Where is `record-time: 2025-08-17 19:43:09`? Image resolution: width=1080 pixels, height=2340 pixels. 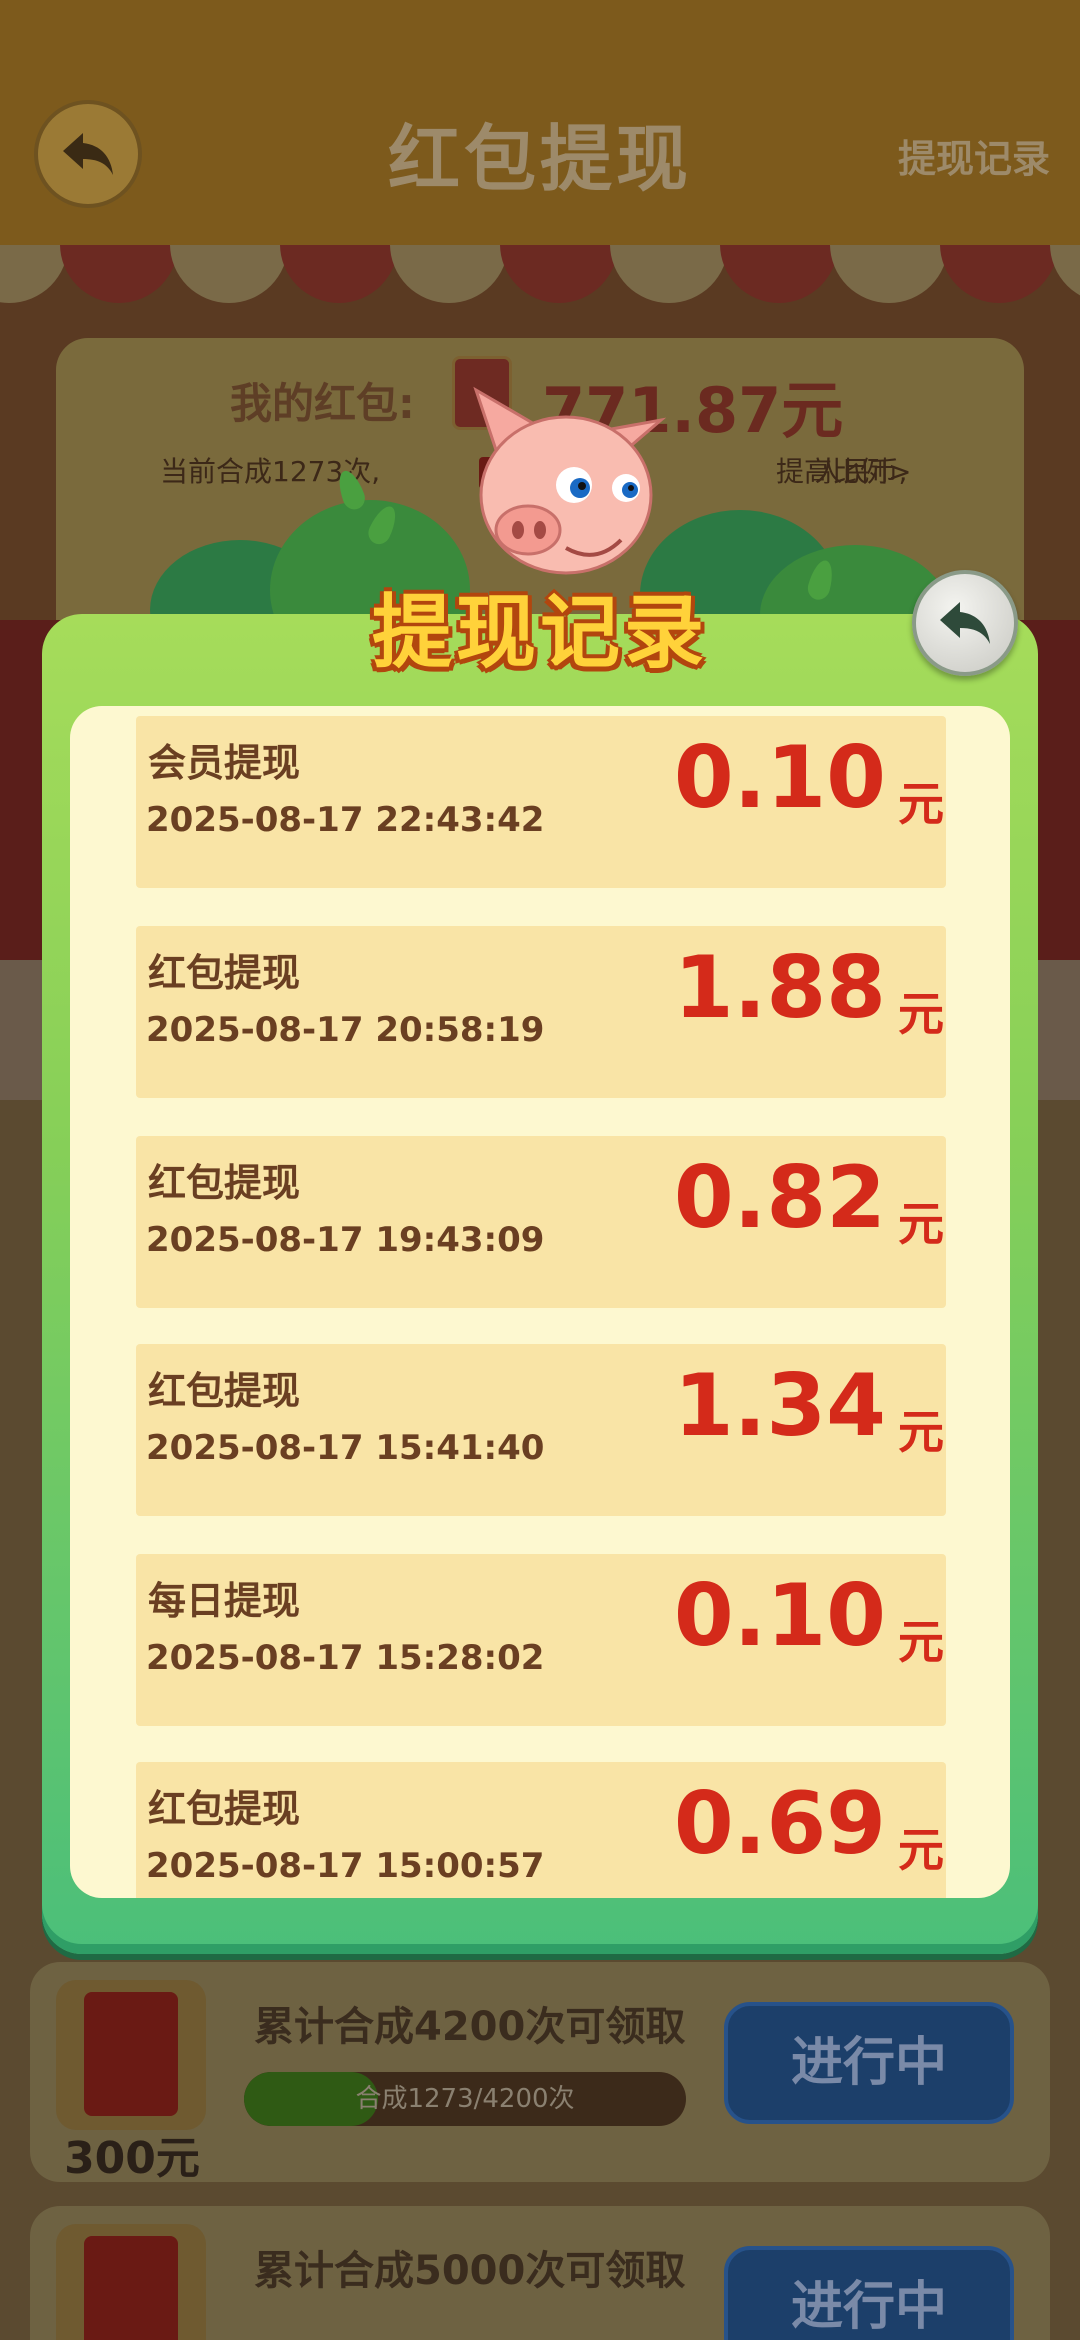 record-time: 2025-08-17 19:43:09 is located at coordinates (345, 1240).